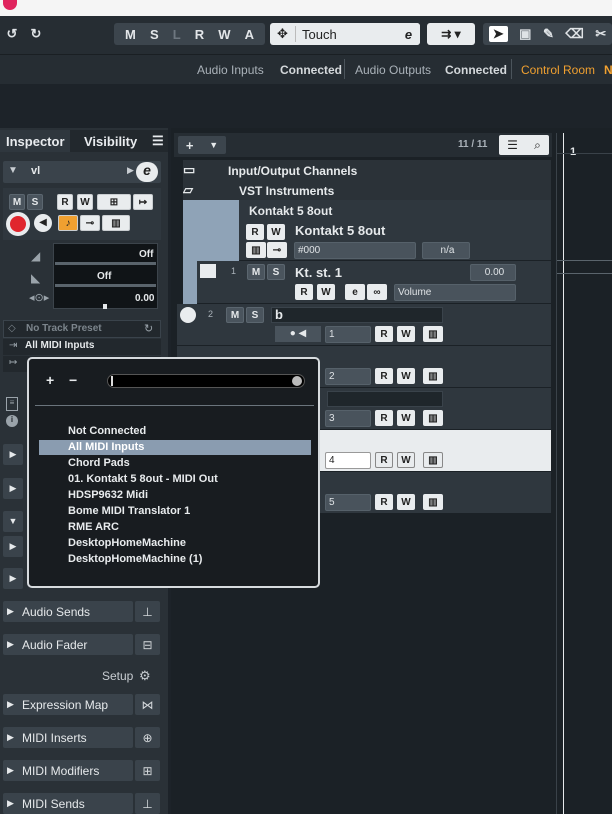 The image size is (612, 814). What do you see at coordinates (130, 34) in the screenshot?
I see `mute-mode-button: M` at bounding box center [130, 34].